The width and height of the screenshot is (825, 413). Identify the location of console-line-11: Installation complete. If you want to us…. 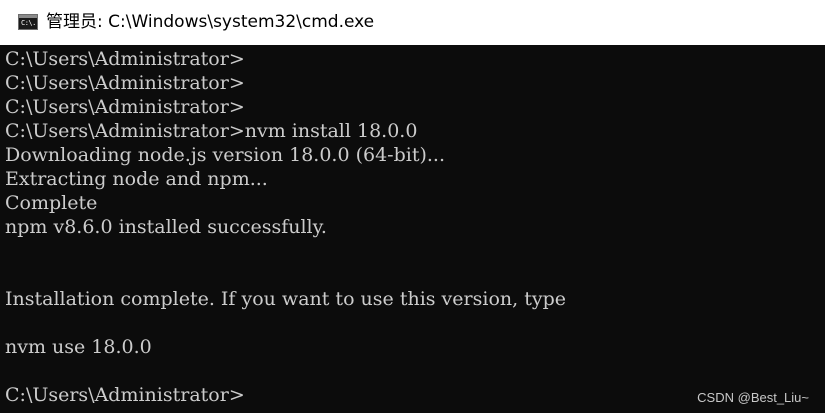
(285, 299).